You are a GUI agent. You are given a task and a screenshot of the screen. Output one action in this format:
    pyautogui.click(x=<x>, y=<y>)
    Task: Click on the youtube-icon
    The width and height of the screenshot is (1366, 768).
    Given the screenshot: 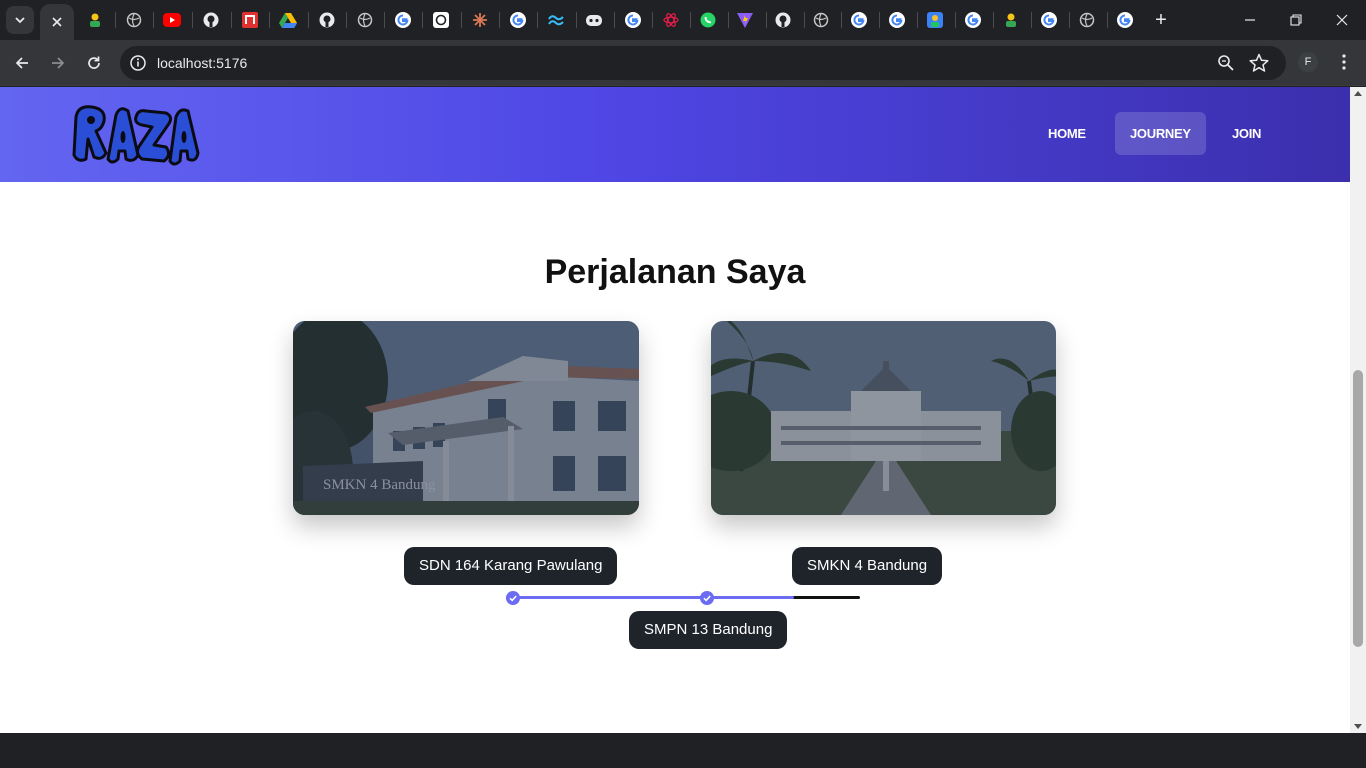 What is the action you would take?
    pyautogui.click(x=172, y=20)
    